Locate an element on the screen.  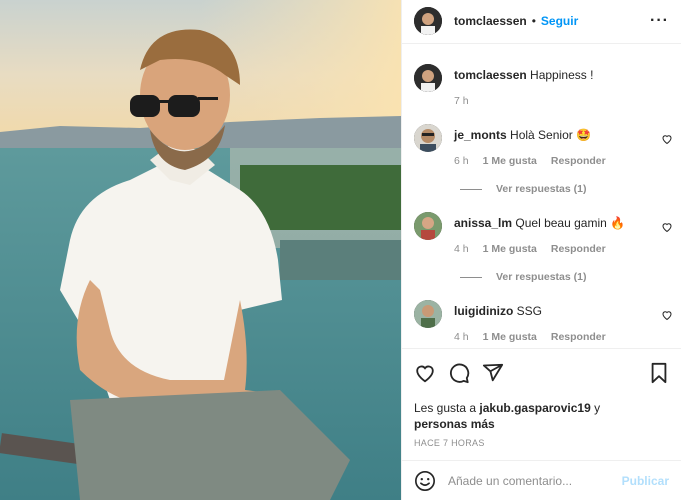
likes-prefix: Les gusta a is located at coordinates (445, 408).